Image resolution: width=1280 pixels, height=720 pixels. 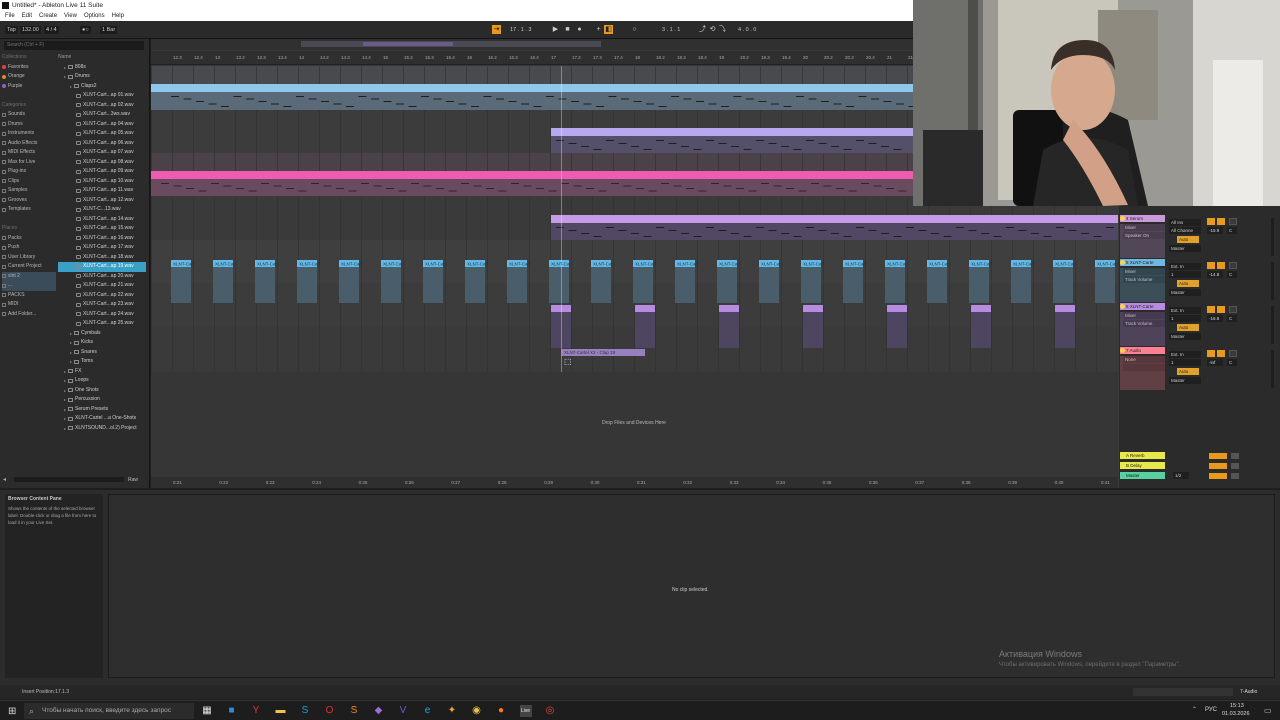 I want to click on volume-field: -inf, so click(x=1215, y=362).